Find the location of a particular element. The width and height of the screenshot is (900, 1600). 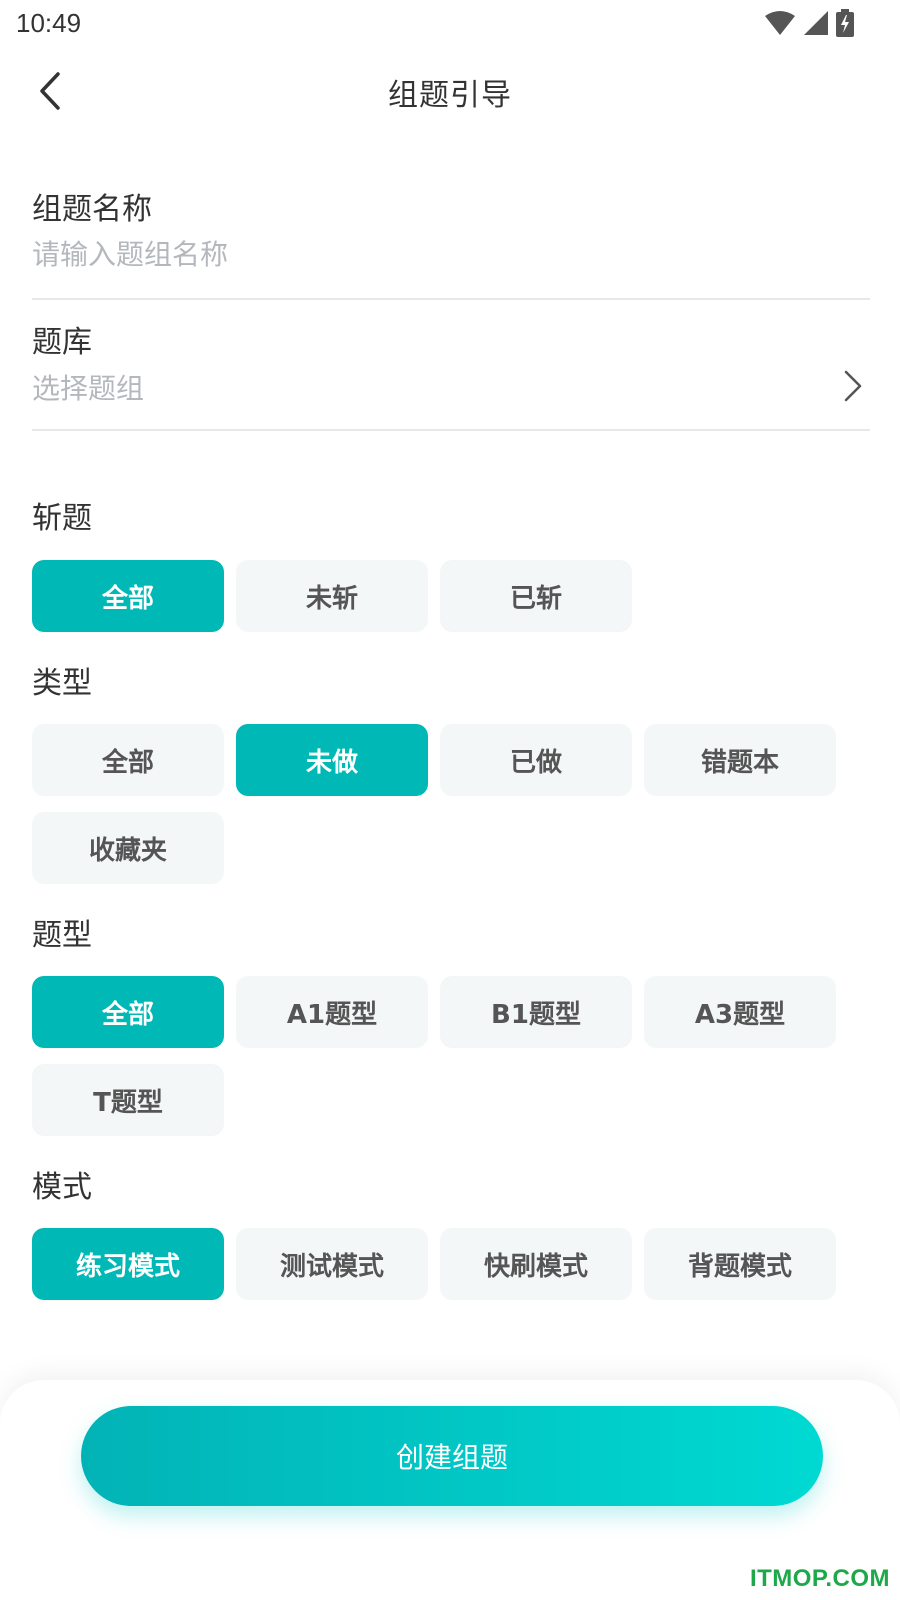

section-title-mode: 模式 is located at coordinates (62, 1187).